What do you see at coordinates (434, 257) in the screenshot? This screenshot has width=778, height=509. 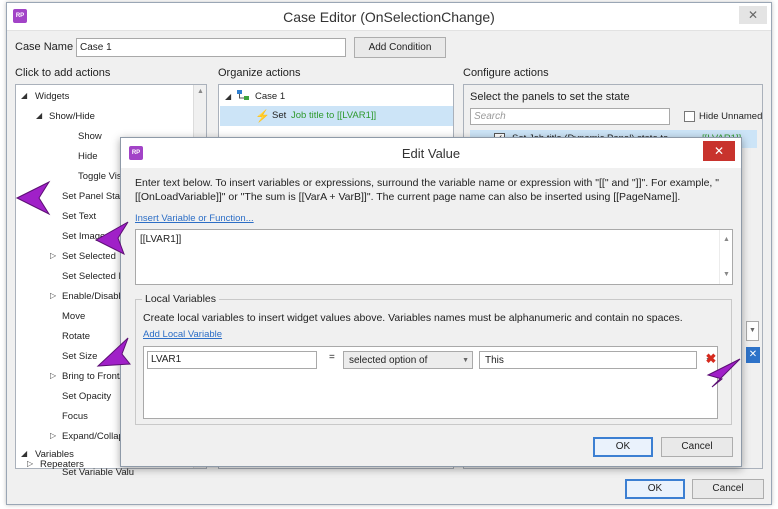 I see `value-textarea: [[LVAR1]] ▲ ▼` at bounding box center [434, 257].